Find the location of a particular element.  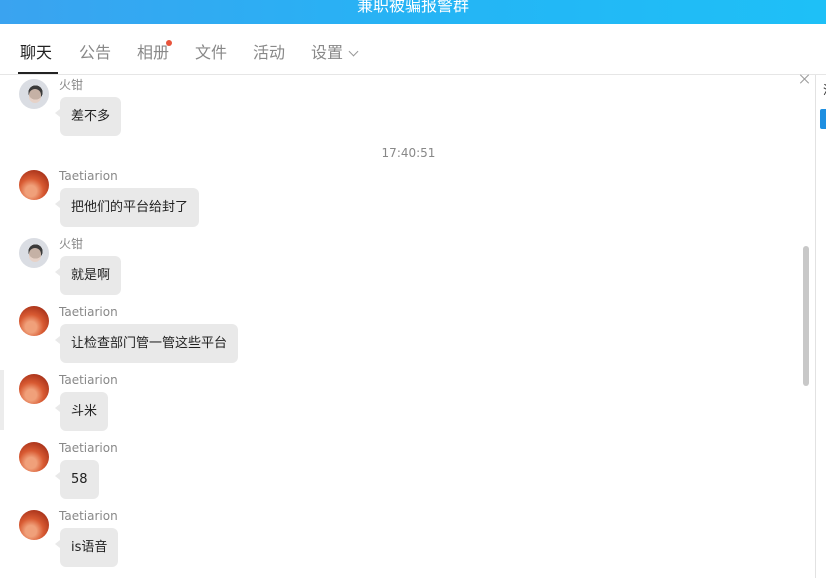

message-bubble: 差不多 is located at coordinates (88, 116).